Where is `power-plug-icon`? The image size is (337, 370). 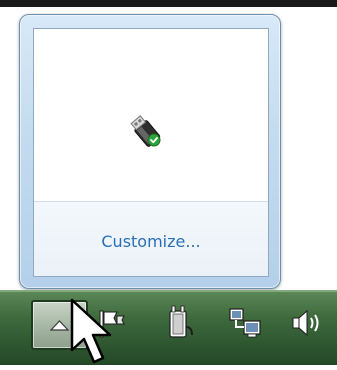 power-plug-icon is located at coordinates (180, 323).